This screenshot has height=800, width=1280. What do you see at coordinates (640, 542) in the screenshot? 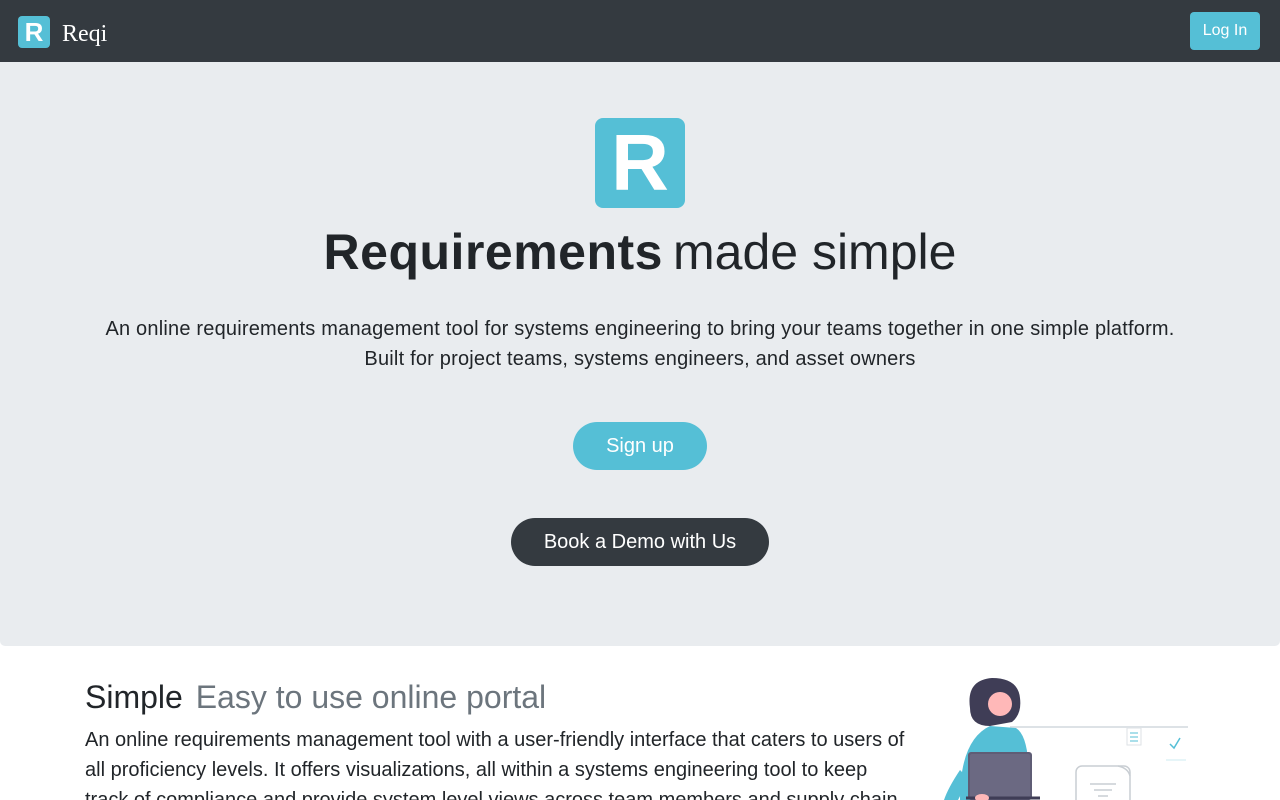
I see `book-demo-button: Book a Demo with Us` at bounding box center [640, 542].